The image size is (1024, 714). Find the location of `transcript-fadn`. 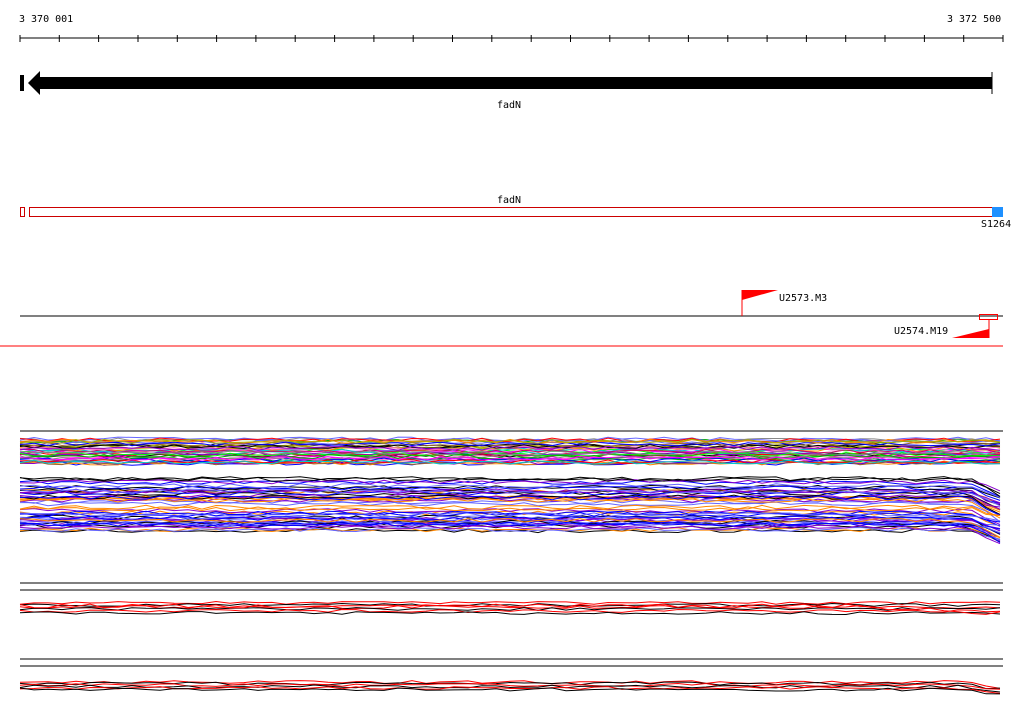

transcript-fadn is located at coordinates (512, 212).